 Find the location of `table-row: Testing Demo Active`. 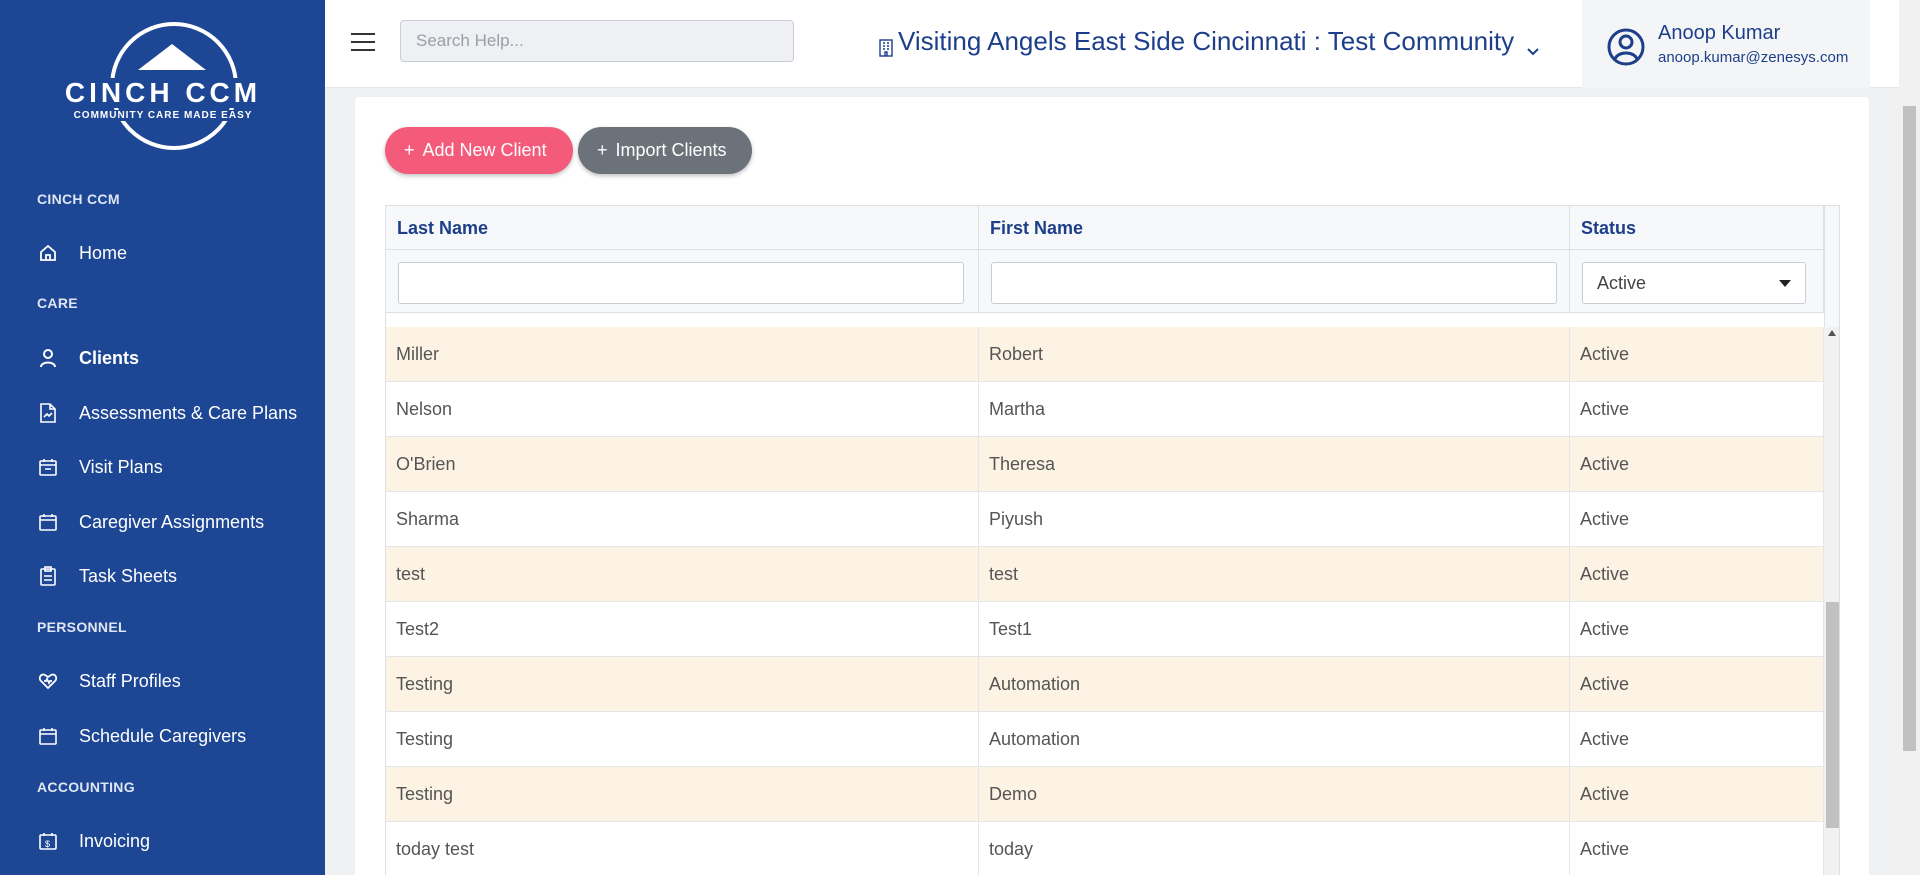

table-row: Testing Demo Active is located at coordinates (1105, 794).